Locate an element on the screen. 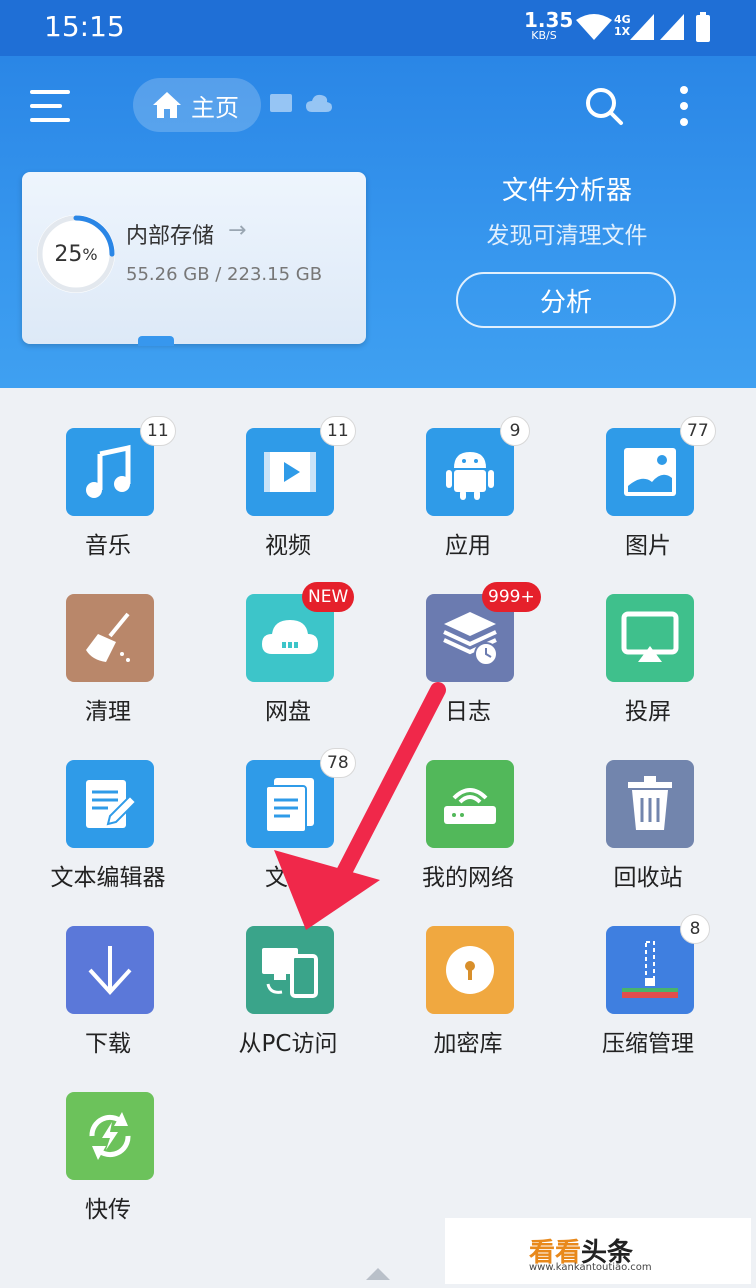 The width and height of the screenshot is (756, 1288). category-cloud: NEW 网盘 is located at coordinates (288, 639).